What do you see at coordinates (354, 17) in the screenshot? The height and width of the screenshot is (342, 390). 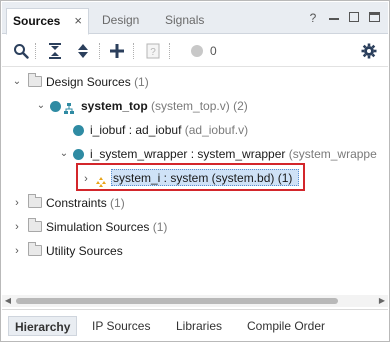 I see `restore-icon` at bounding box center [354, 17].